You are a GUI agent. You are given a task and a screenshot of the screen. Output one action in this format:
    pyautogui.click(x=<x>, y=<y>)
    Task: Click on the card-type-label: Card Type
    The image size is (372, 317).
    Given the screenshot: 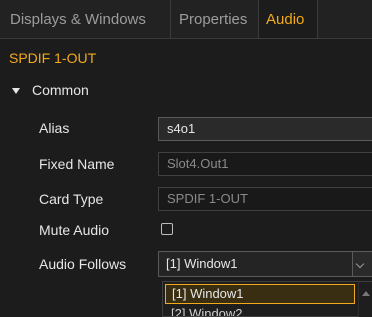 What is the action you would take?
    pyautogui.click(x=71, y=199)
    